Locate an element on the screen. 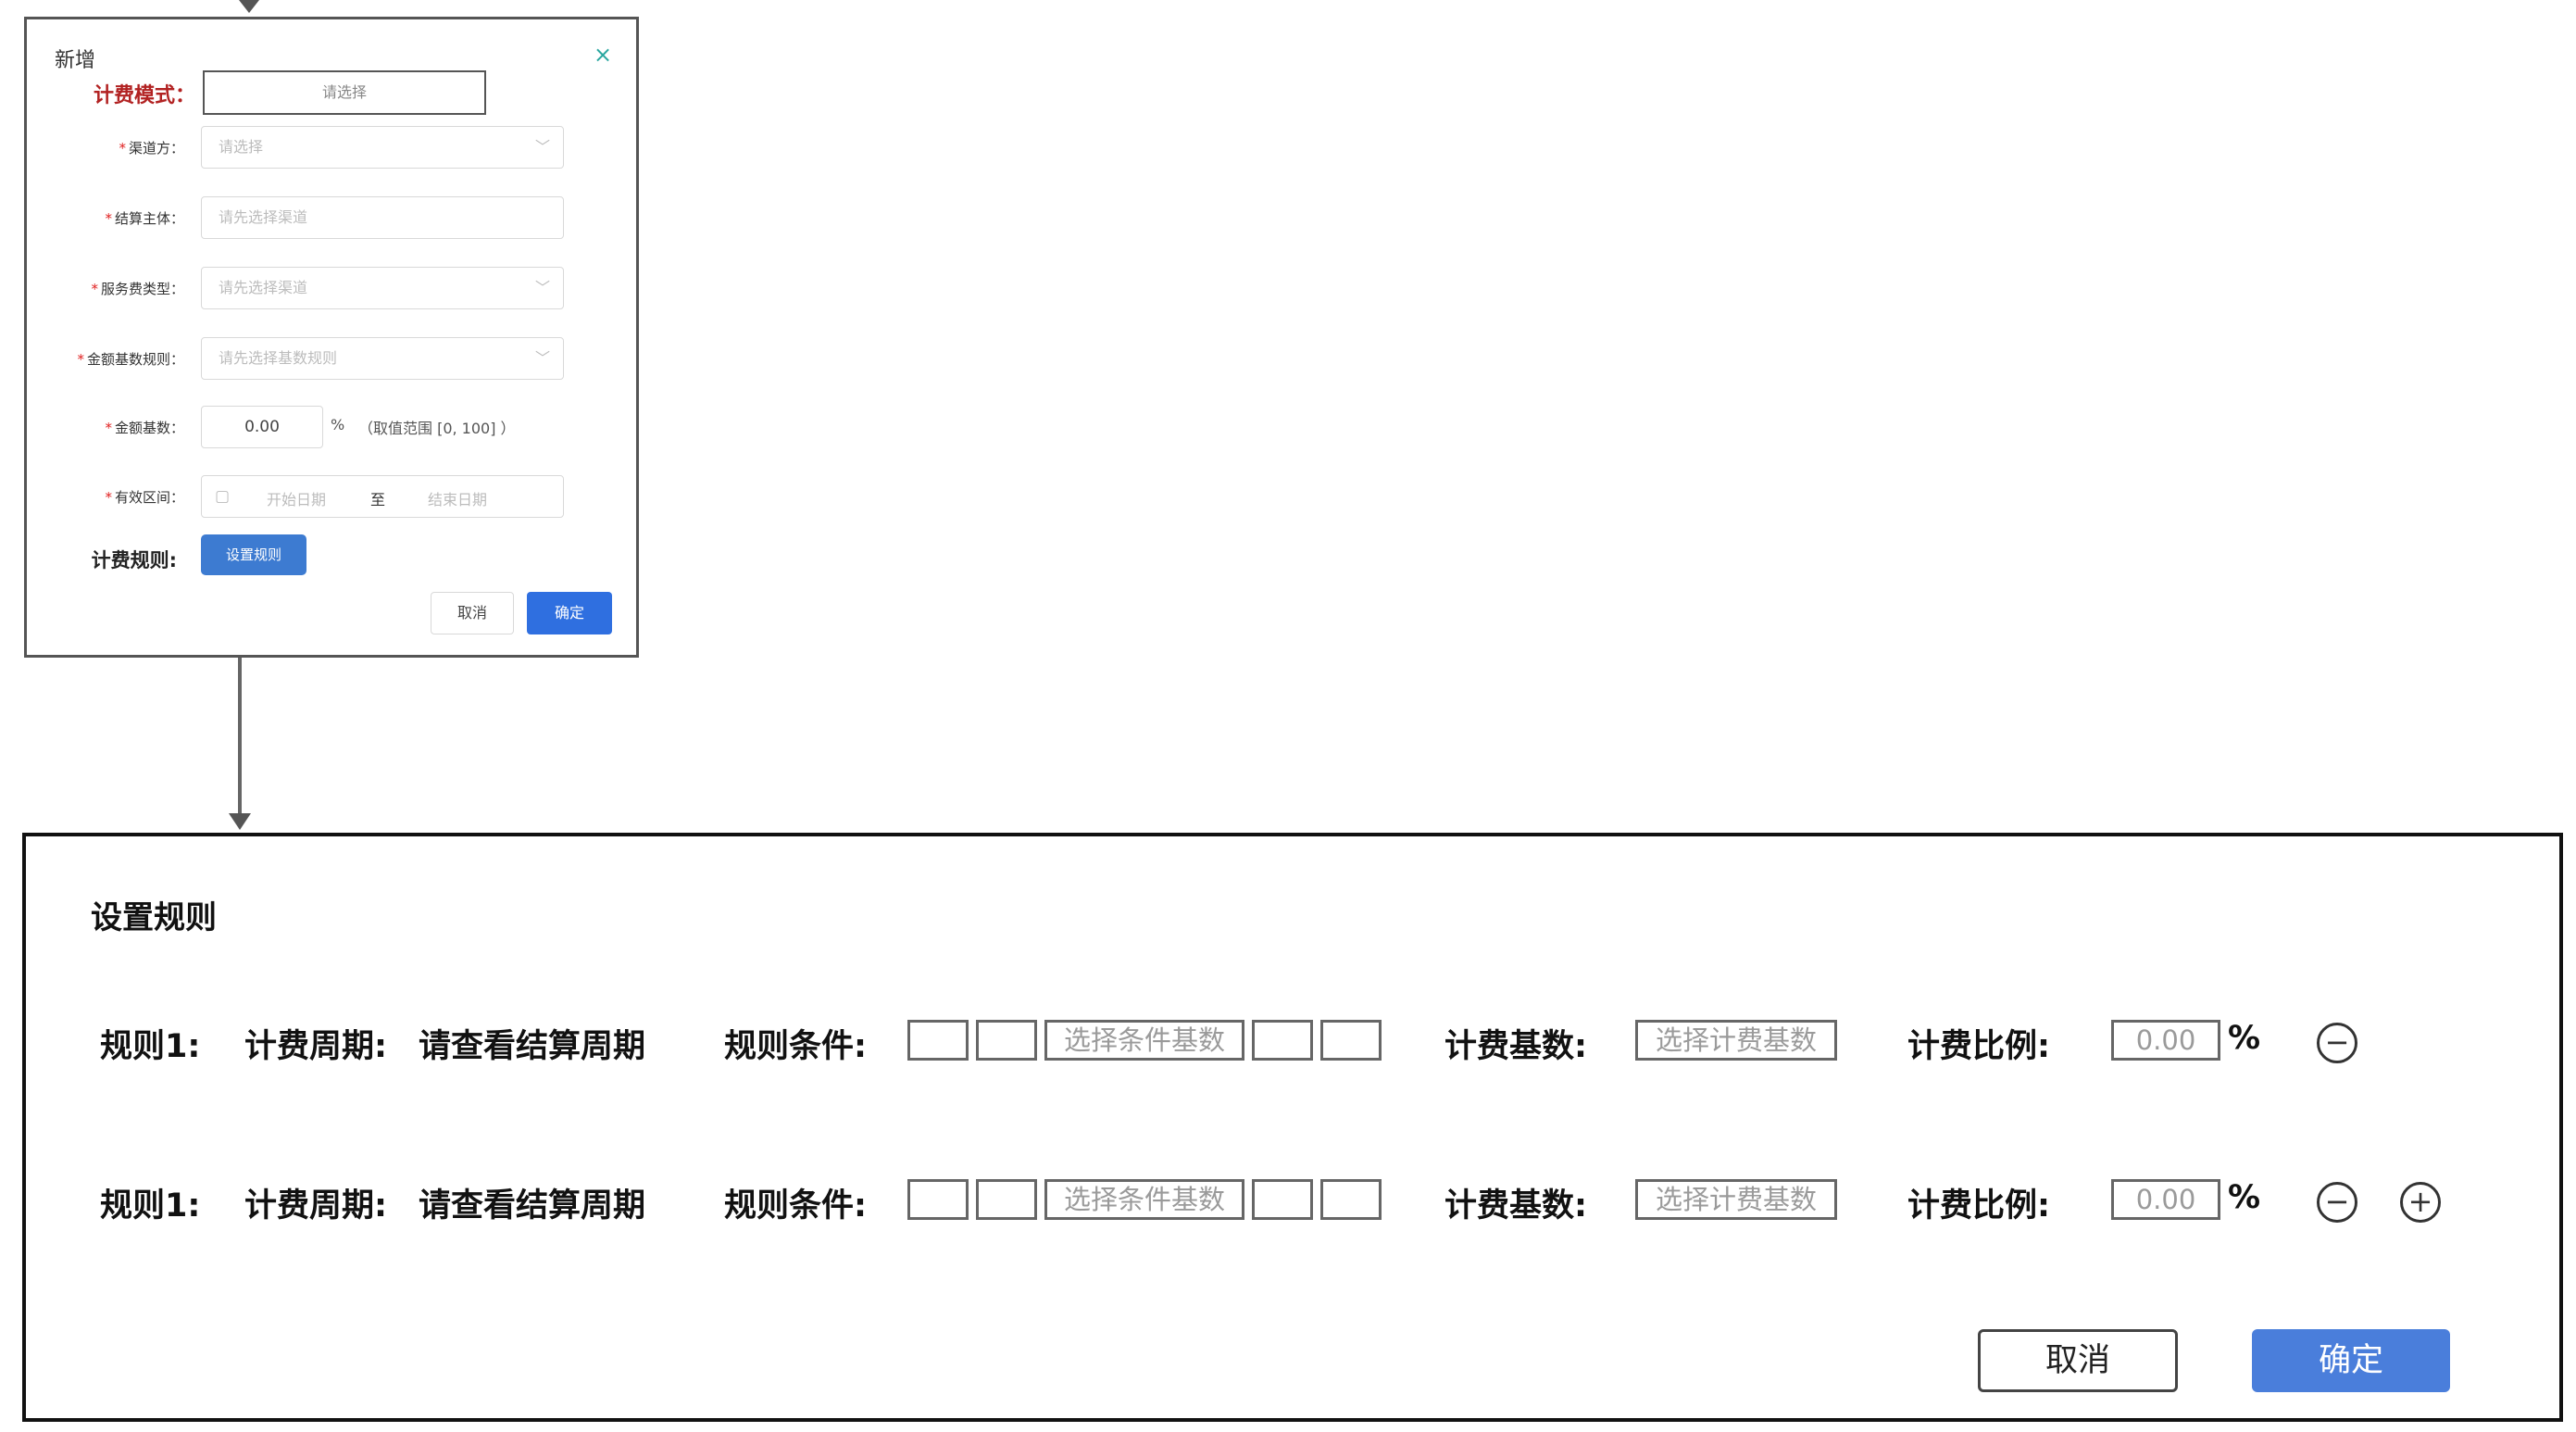 The image size is (2576, 1432). panel-title: 设置规则 is located at coordinates (154, 917).